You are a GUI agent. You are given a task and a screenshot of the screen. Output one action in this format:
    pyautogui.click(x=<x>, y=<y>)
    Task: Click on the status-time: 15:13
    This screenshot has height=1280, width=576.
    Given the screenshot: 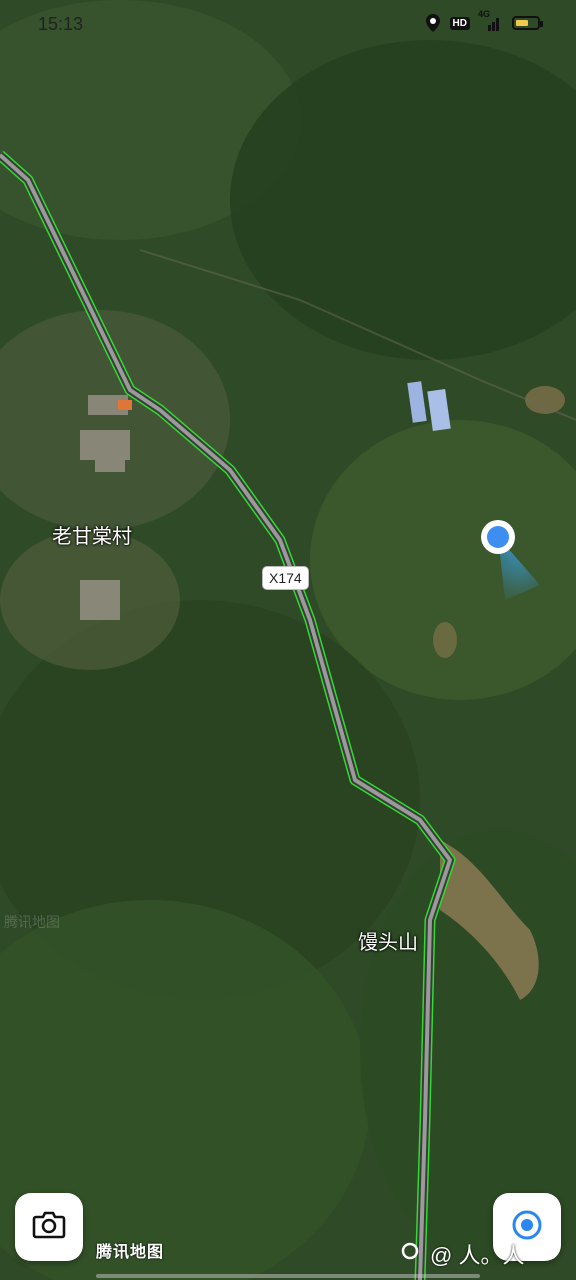 What is the action you would take?
    pyautogui.click(x=61, y=24)
    